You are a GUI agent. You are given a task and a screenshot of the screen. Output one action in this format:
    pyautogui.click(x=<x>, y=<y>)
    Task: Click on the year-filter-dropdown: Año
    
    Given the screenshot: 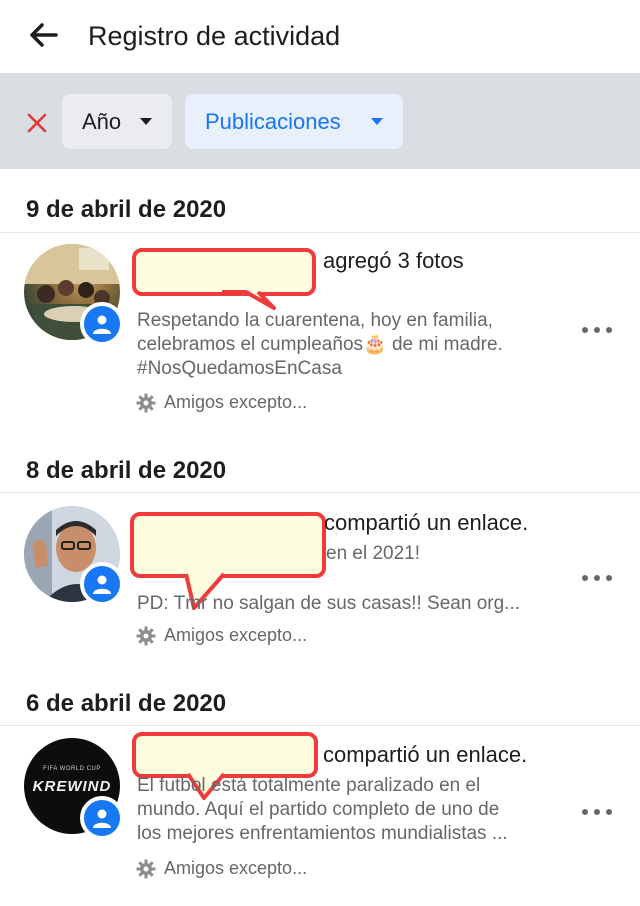 What is the action you would take?
    pyautogui.click(x=117, y=121)
    